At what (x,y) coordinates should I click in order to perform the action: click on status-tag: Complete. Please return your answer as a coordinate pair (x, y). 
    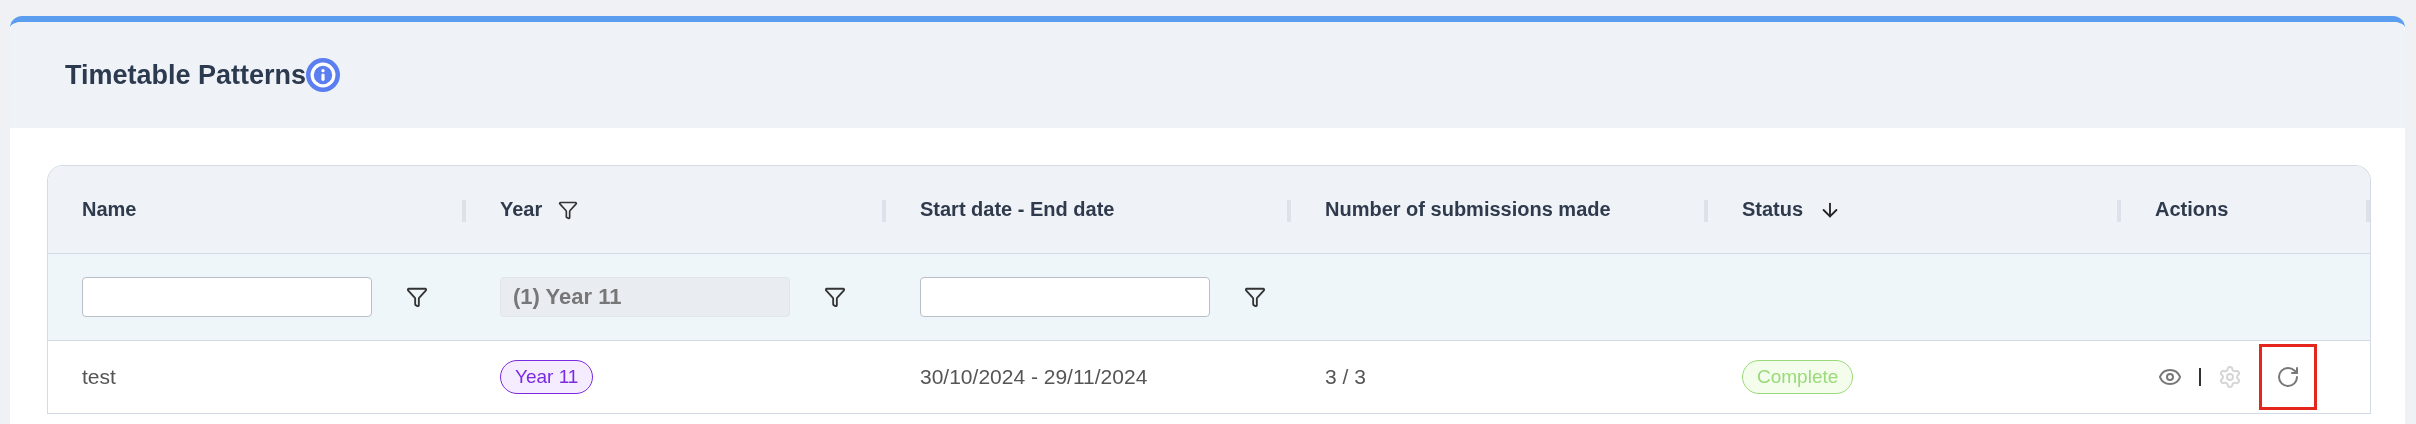
    Looking at the image, I should click on (1798, 377).